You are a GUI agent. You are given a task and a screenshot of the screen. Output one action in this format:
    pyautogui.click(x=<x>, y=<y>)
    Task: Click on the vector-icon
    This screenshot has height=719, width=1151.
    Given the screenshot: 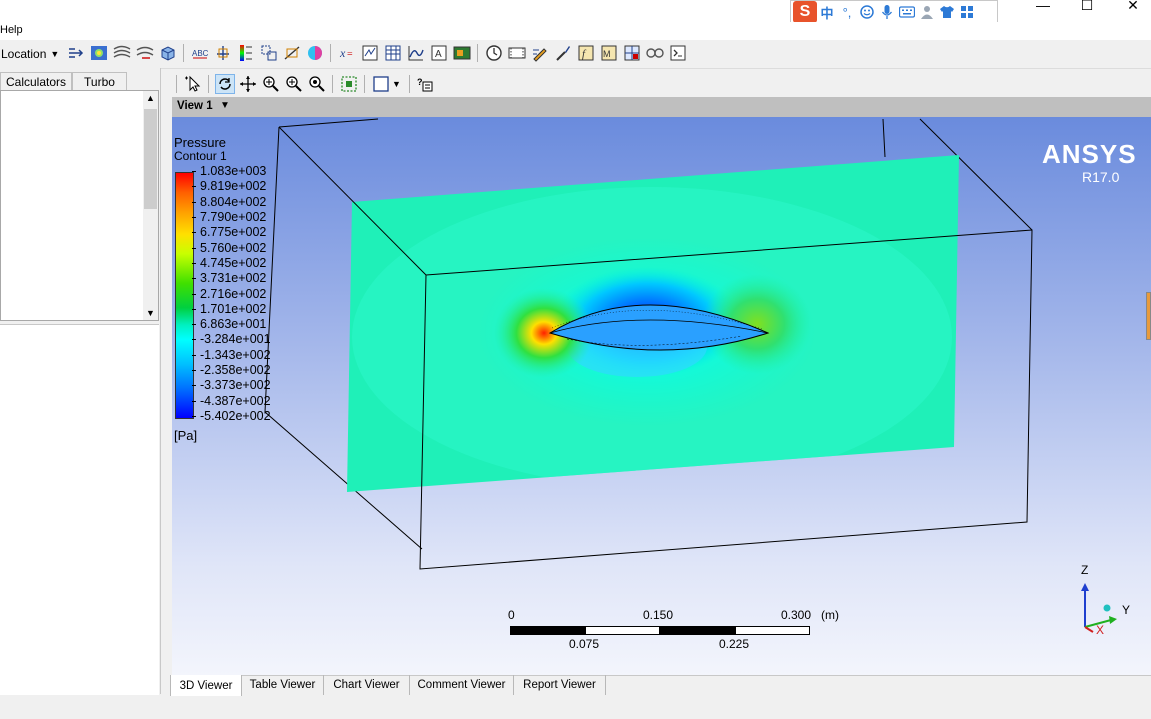 What is the action you would take?
    pyautogui.click(x=145, y=53)
    